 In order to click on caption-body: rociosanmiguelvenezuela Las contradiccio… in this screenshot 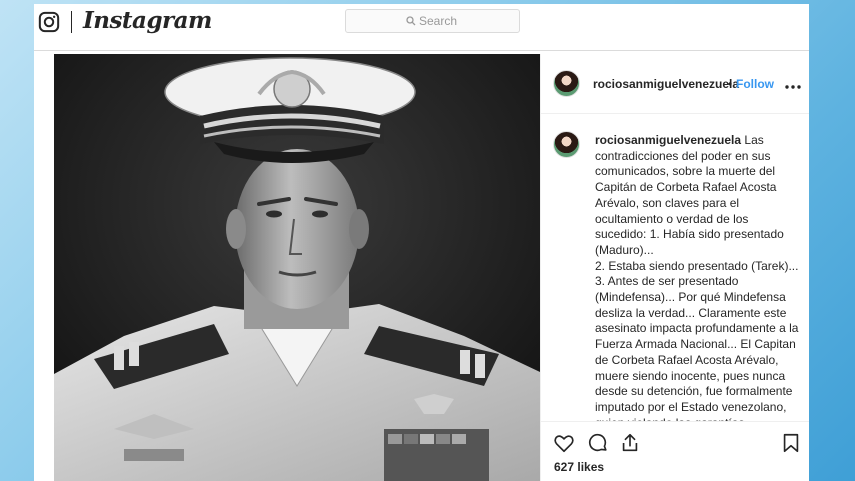, I will do `click(697, 277)`.